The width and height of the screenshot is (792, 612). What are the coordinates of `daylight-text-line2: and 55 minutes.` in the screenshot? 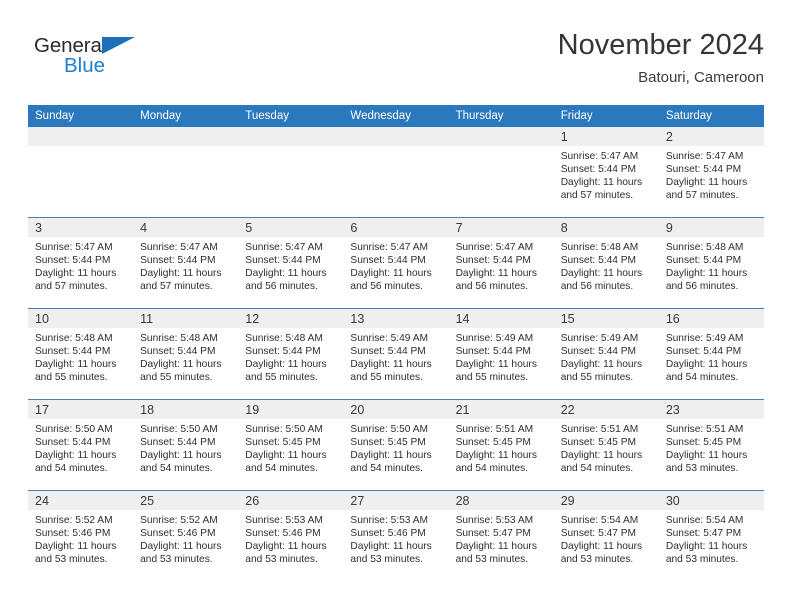 It's located at (176, 378).